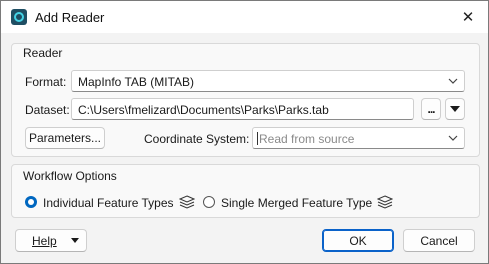  What do you see at coordinates (70, 176) in the screenshot?
I see `workflow-options-title: Workflow Options` at bounding box center [70, 176].